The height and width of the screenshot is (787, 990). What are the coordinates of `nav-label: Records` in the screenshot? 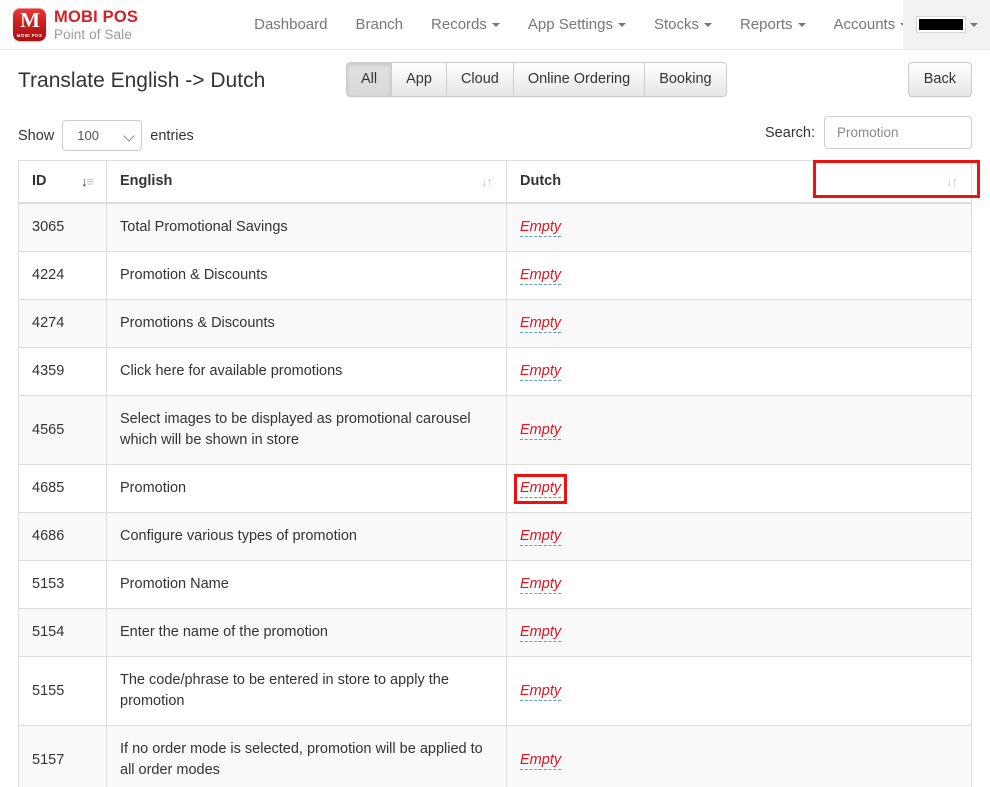 It's located at (459, 24).